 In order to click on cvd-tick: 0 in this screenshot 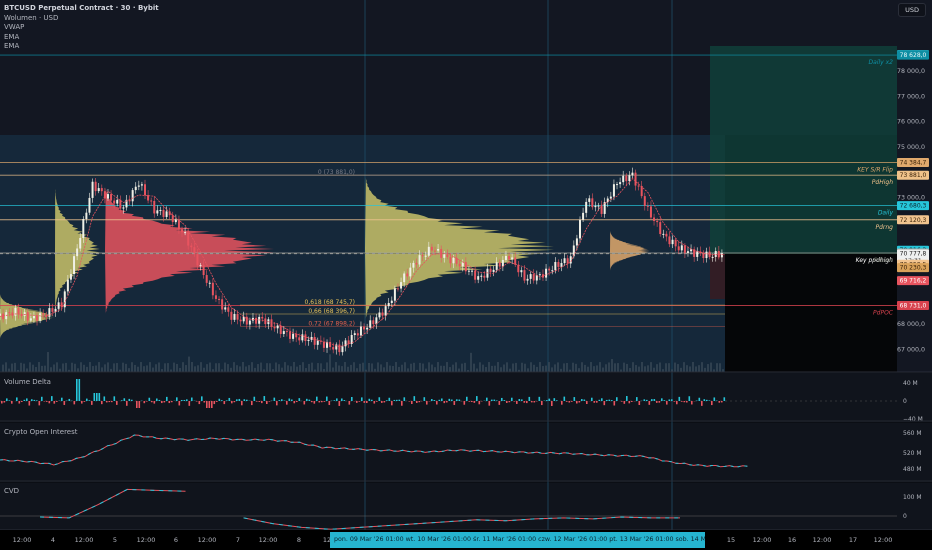, I will do `click(905, 516)`.